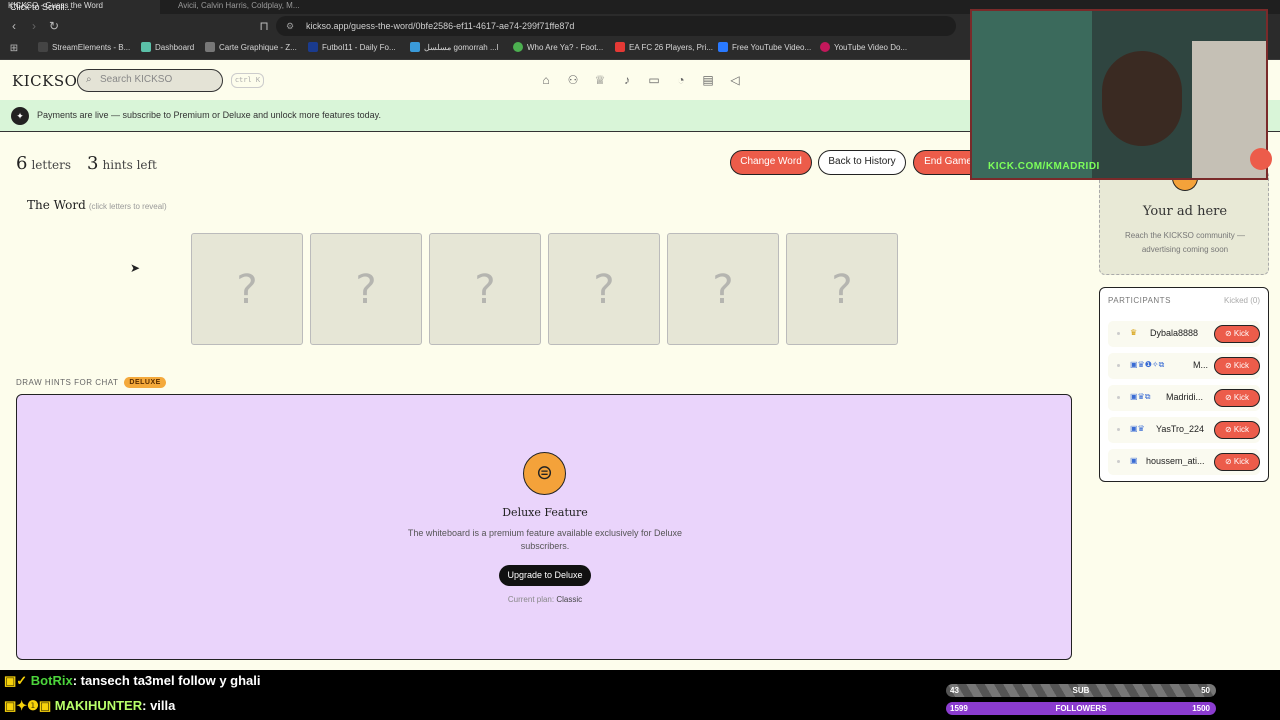 The image size is (1280, 720). What do you see at coordinates (1134, 332) in the screenshot?
I see `participant-badges: ♛` at bounding box center [1134, 332].